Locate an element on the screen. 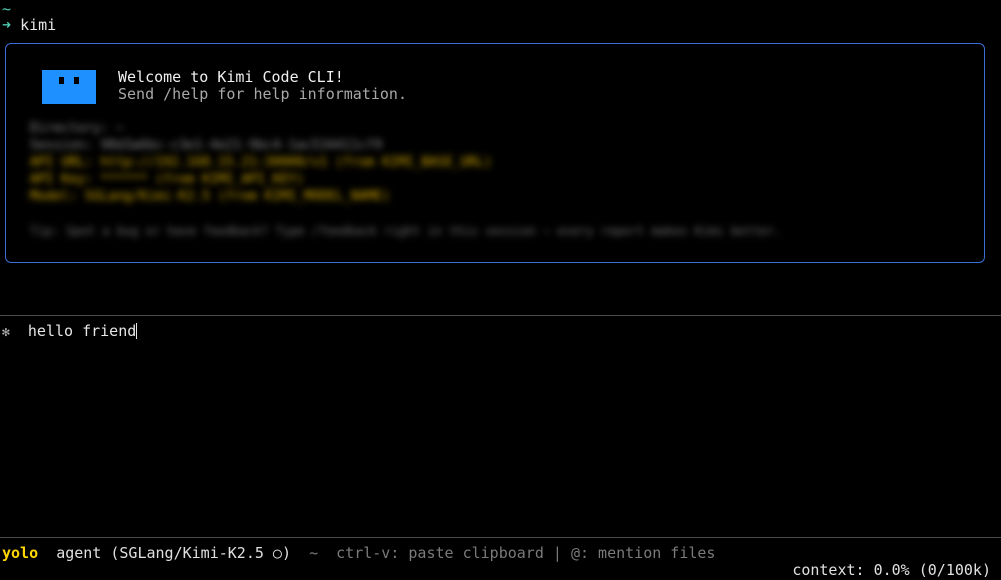 The image size is (1001, 580). context-usage: context: 0.0% (0/100k) is located at coordinates (891, 570).